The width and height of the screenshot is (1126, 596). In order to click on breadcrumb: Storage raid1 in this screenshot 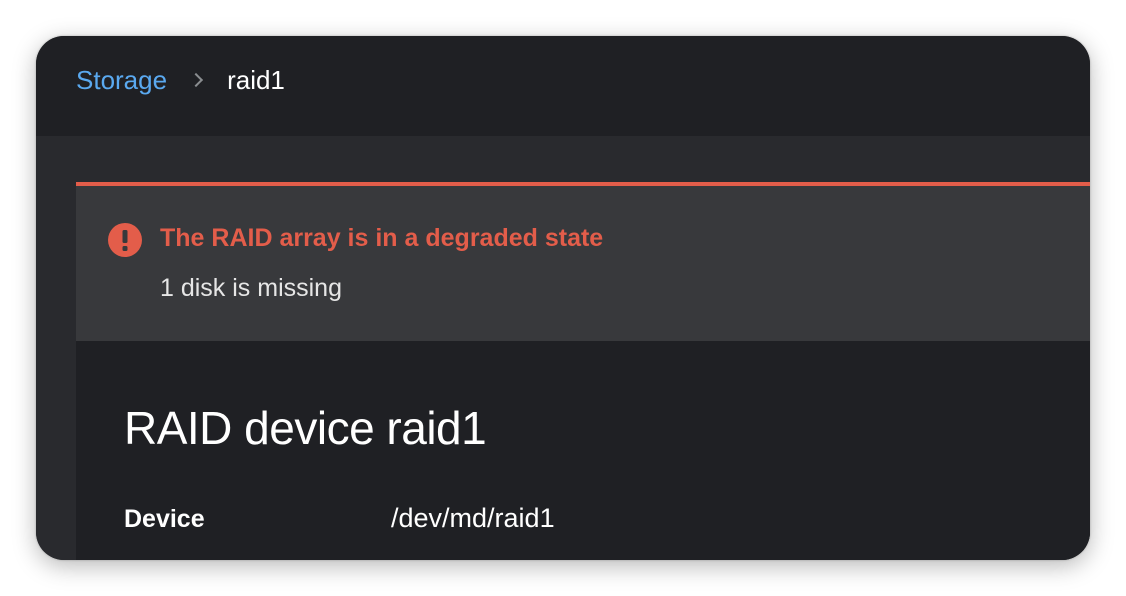, I will do `click(180, 80)`.